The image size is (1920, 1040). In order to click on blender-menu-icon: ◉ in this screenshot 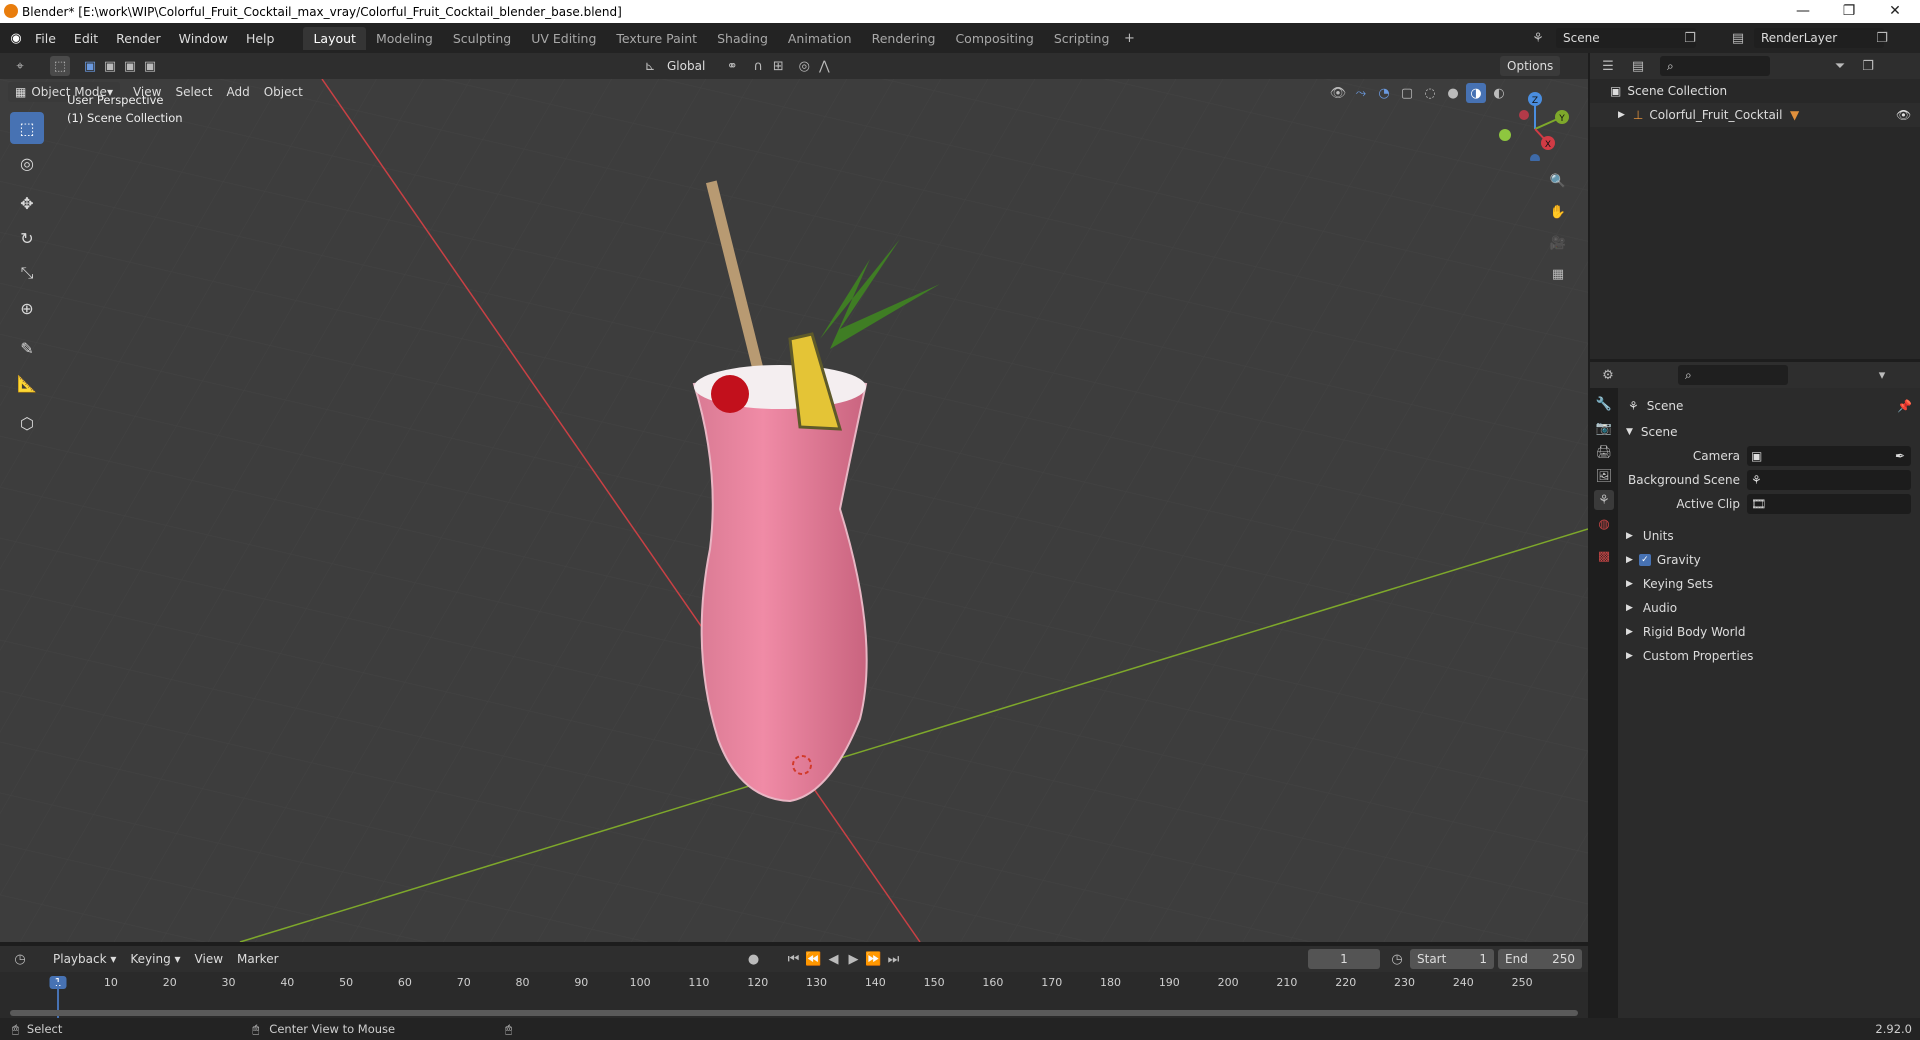, I will do `click(16, 38)`.